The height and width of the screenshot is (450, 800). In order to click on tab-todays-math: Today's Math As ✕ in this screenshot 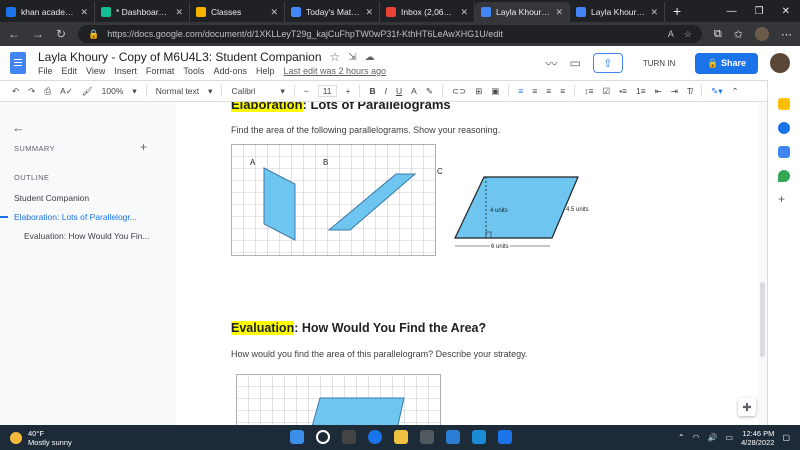, I will do `click(332, 12)`.